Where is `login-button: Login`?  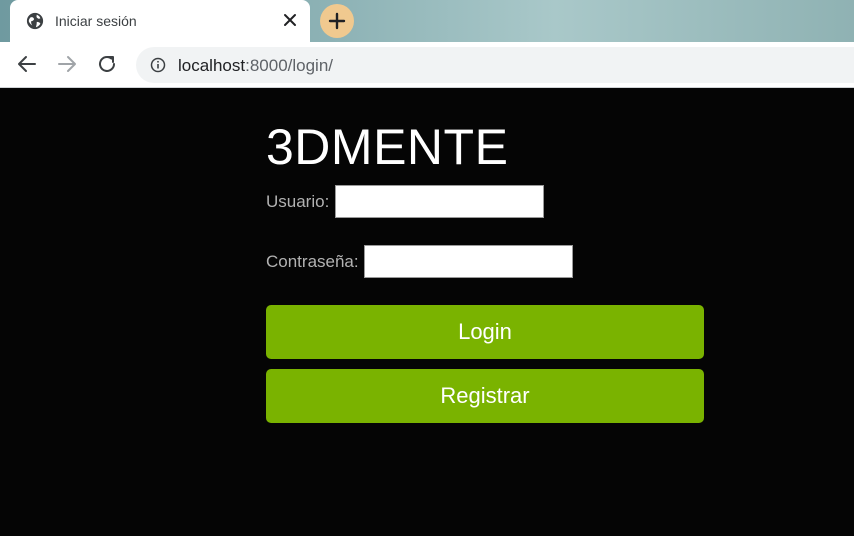
login-button: Login is located at coordinates (485, 332).